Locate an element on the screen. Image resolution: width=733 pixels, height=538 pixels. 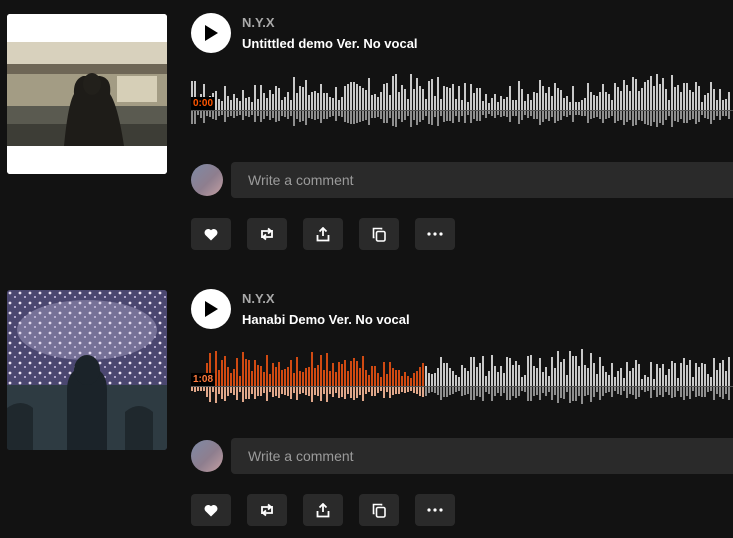
copy-icon is located at coordinates (379, 510).